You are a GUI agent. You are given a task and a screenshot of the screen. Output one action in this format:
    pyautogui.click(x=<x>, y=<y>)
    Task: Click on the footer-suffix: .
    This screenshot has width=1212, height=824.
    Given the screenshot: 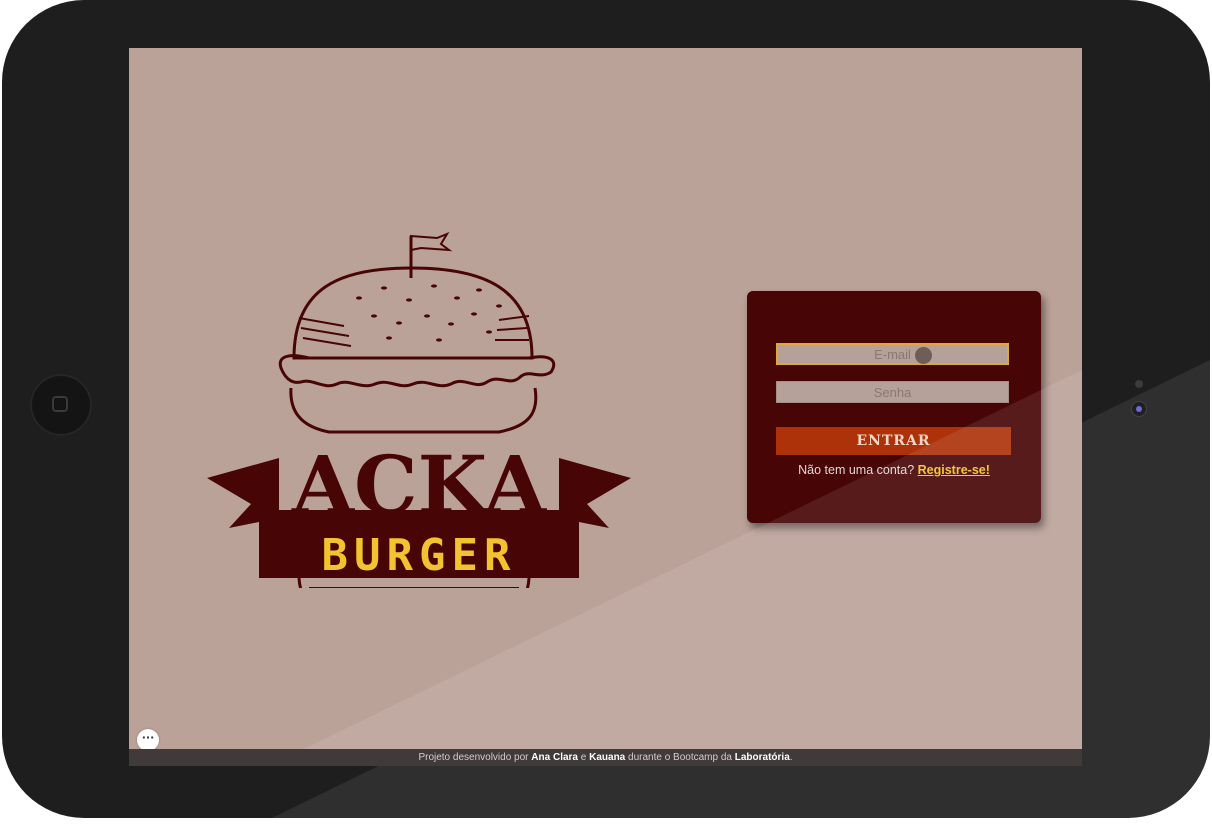 What is the action you would take?
    pyautogui.click(x=791, y=757)
    